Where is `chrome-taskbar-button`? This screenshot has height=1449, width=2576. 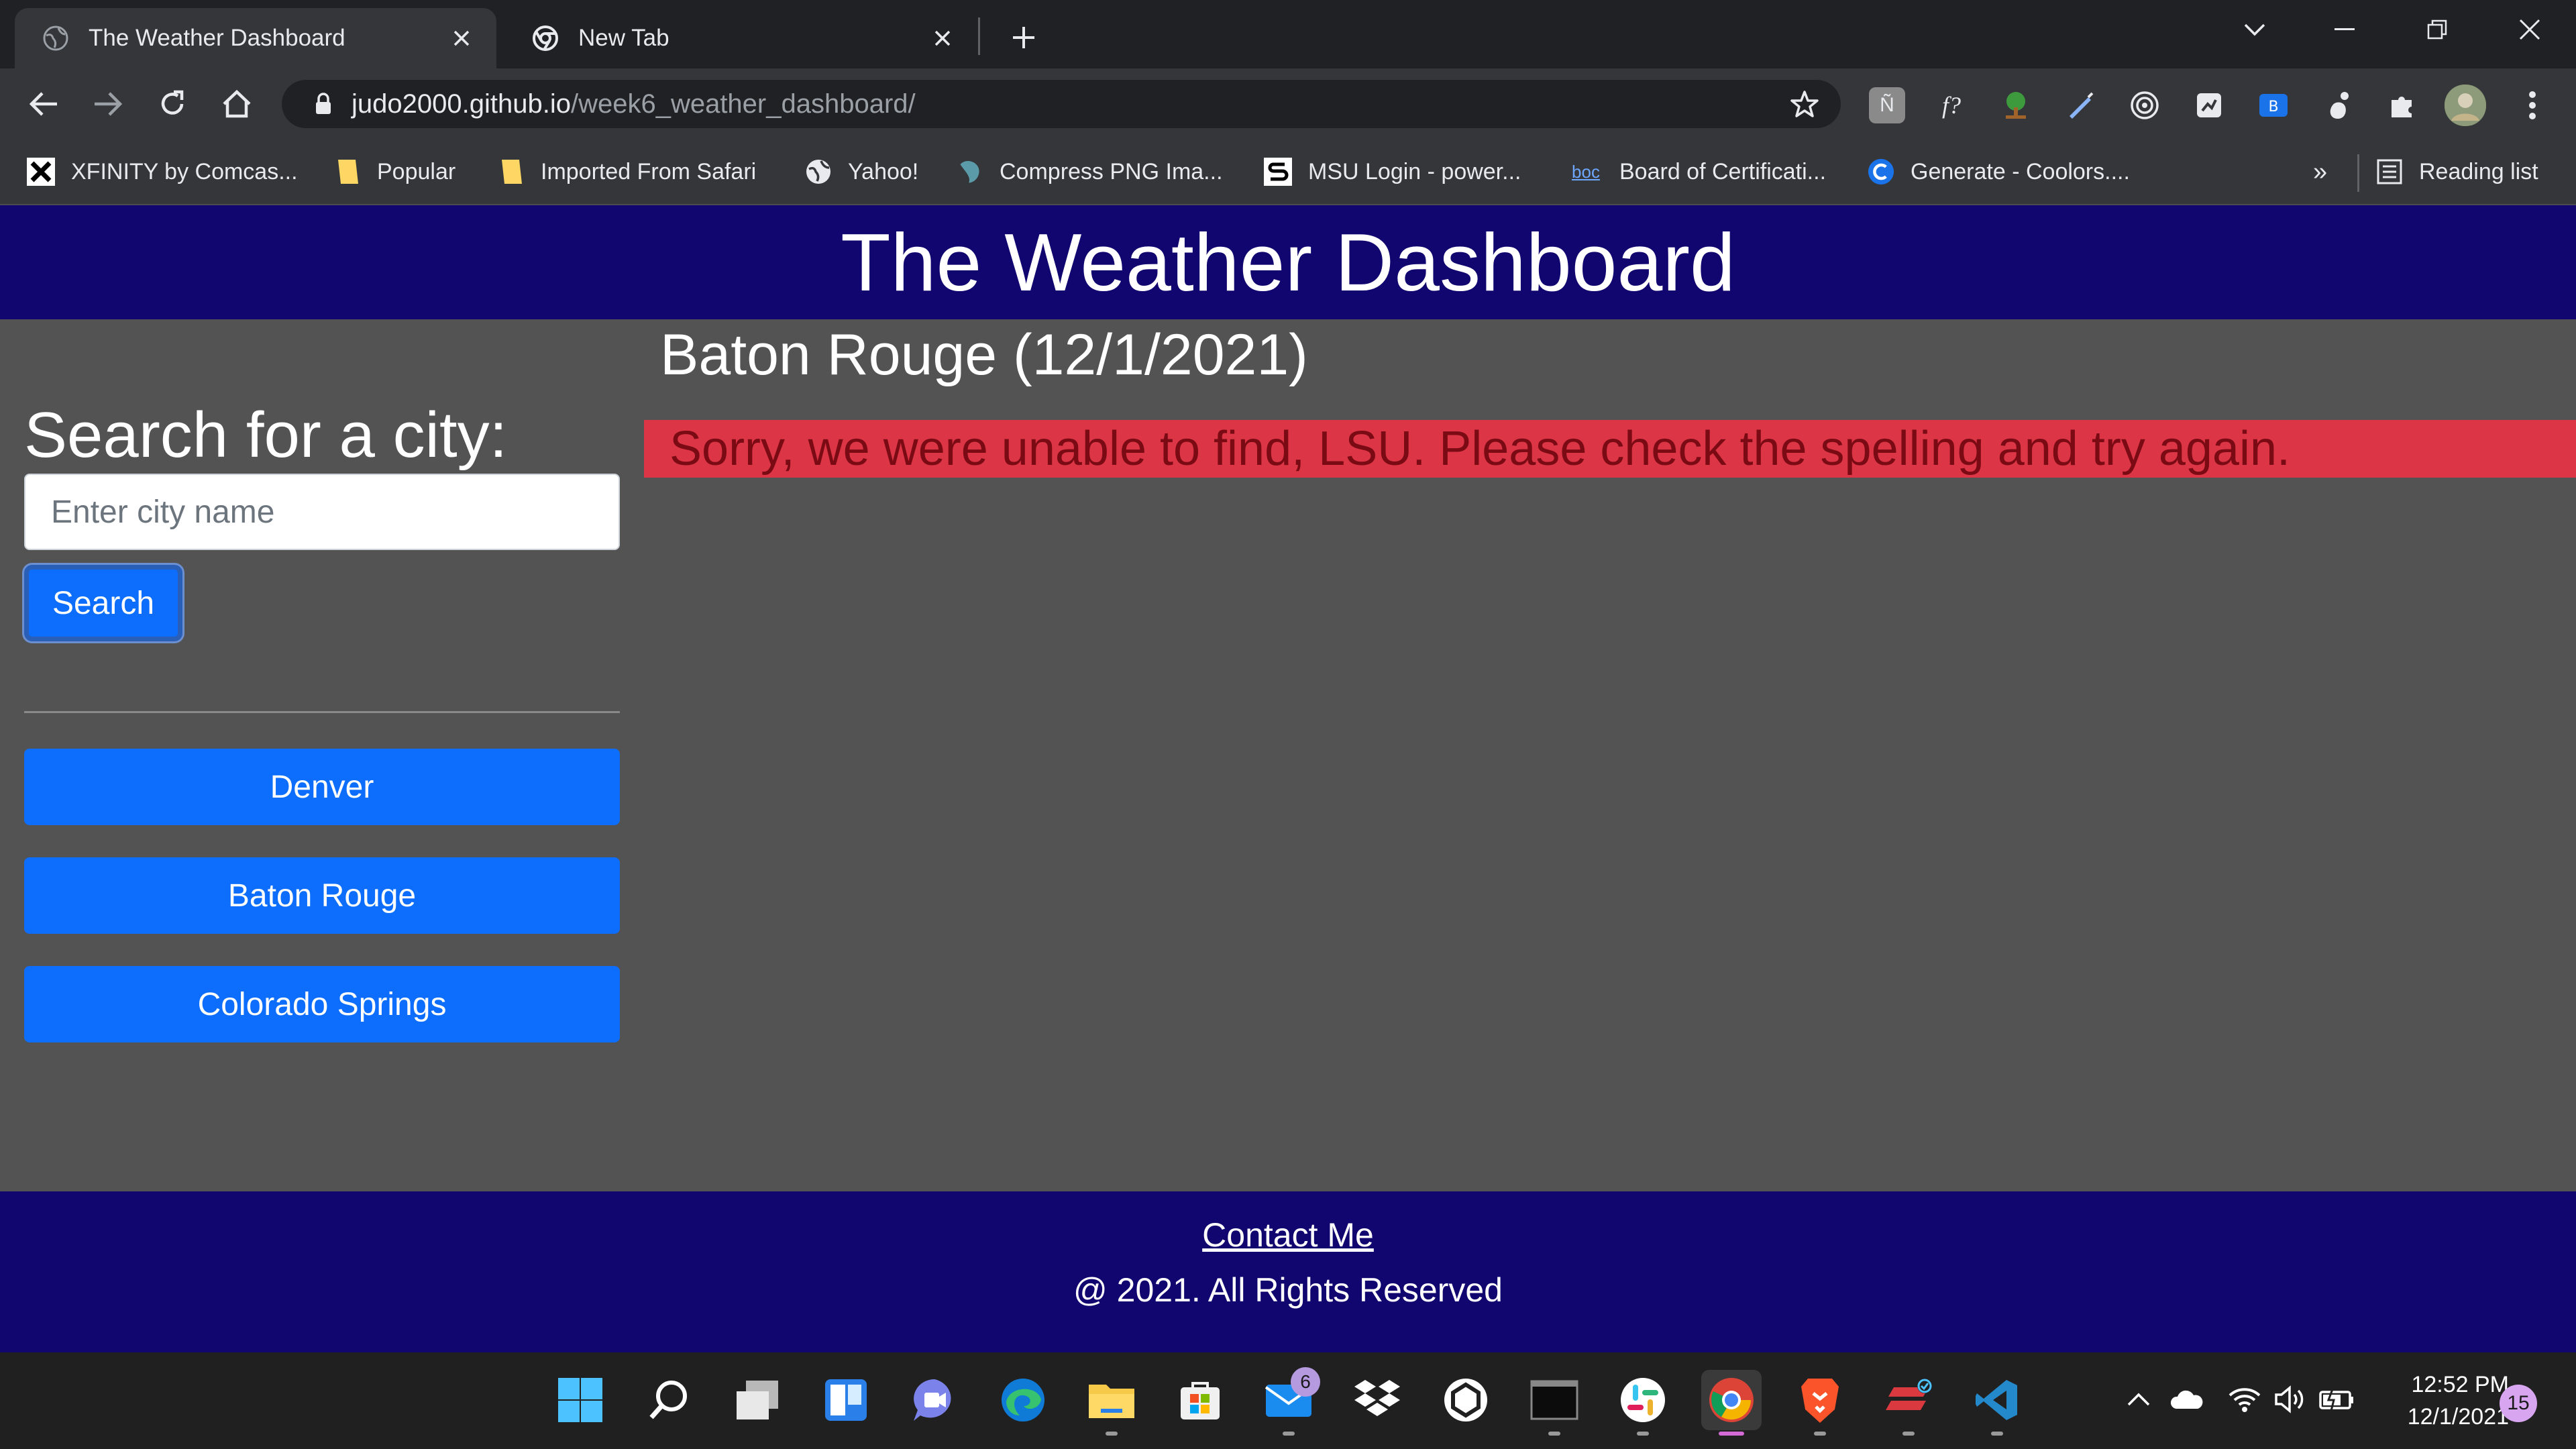 chrome-taskbar-button is located at coordinates (1731, 1403).